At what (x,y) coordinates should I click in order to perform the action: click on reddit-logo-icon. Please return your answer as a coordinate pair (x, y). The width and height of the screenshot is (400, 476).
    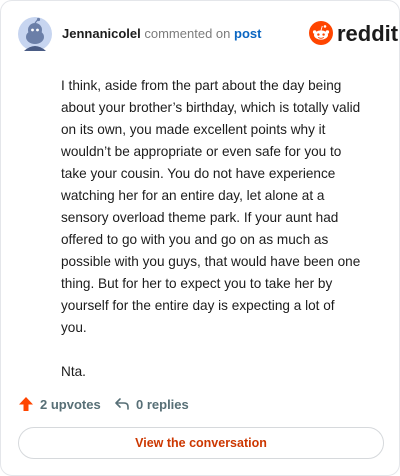
    Looking at the image, I should click on (321, 33).